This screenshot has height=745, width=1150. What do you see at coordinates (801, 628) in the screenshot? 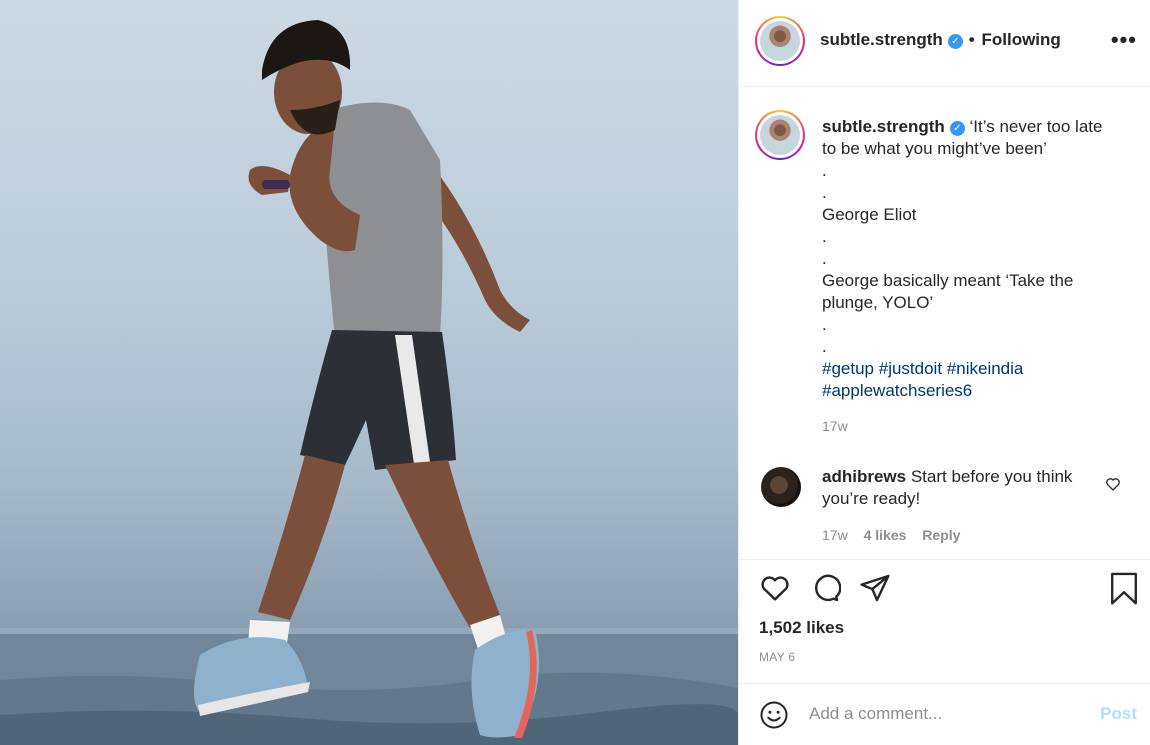
I see `likes-count: 1,502 likes` at bounding box center [801, 628].